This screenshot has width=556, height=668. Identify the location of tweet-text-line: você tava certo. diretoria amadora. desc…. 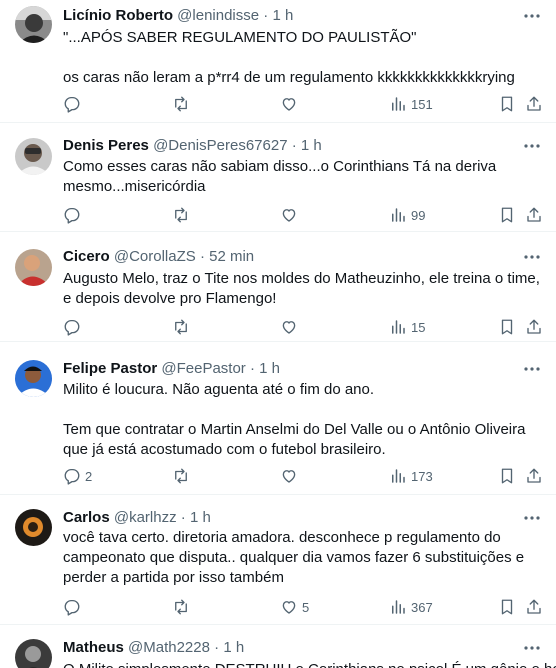
(294, 557).